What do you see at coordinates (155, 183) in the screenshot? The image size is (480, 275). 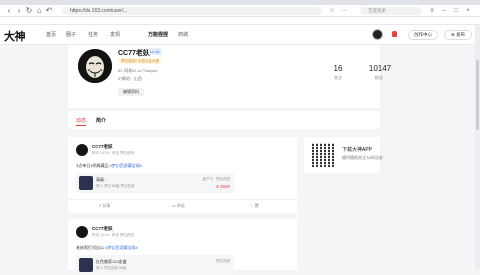 I see `trade-item-card: 高级... 男人·梦幻 89级 梦幻西游 量产中 · 梦幻西游 ¥ 3500` at bounding box center [155, 183].